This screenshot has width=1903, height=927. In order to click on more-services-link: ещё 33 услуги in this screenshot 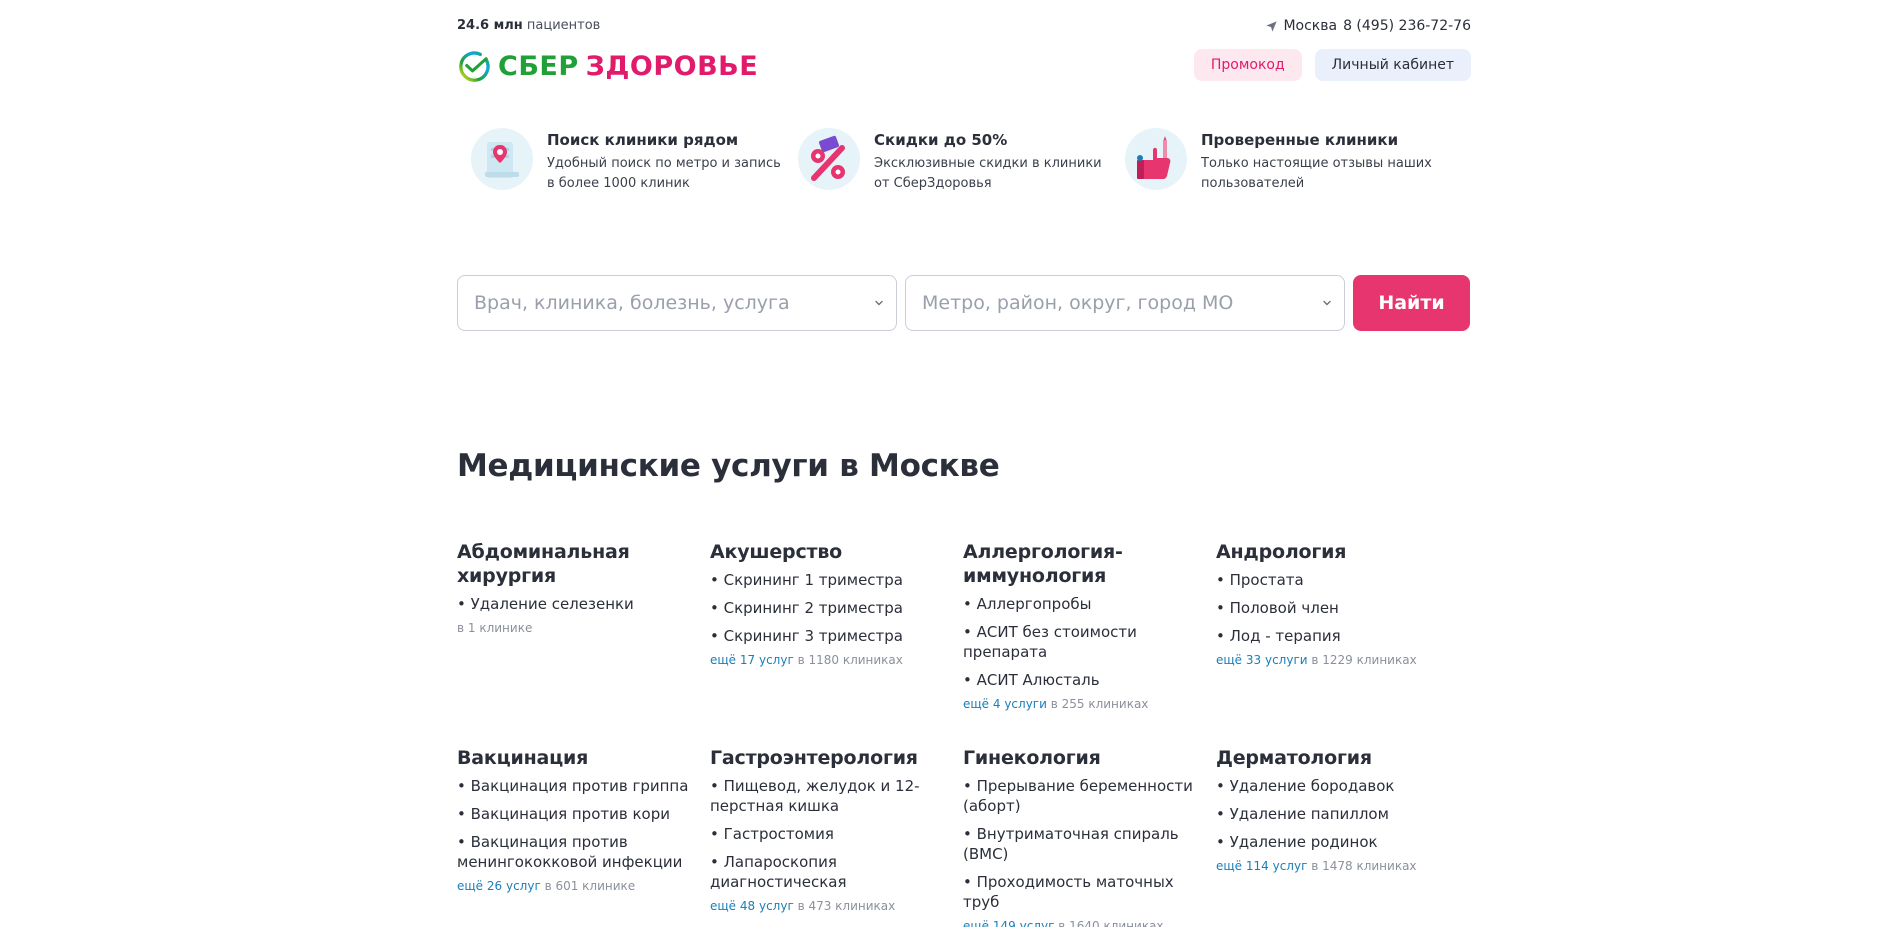, I will do `click(1262, 660)`.